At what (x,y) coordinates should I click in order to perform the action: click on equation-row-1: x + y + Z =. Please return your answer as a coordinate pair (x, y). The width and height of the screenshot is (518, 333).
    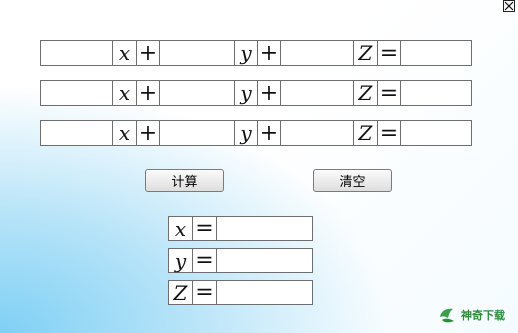
    Looking at the image, I should click on (256, 53).